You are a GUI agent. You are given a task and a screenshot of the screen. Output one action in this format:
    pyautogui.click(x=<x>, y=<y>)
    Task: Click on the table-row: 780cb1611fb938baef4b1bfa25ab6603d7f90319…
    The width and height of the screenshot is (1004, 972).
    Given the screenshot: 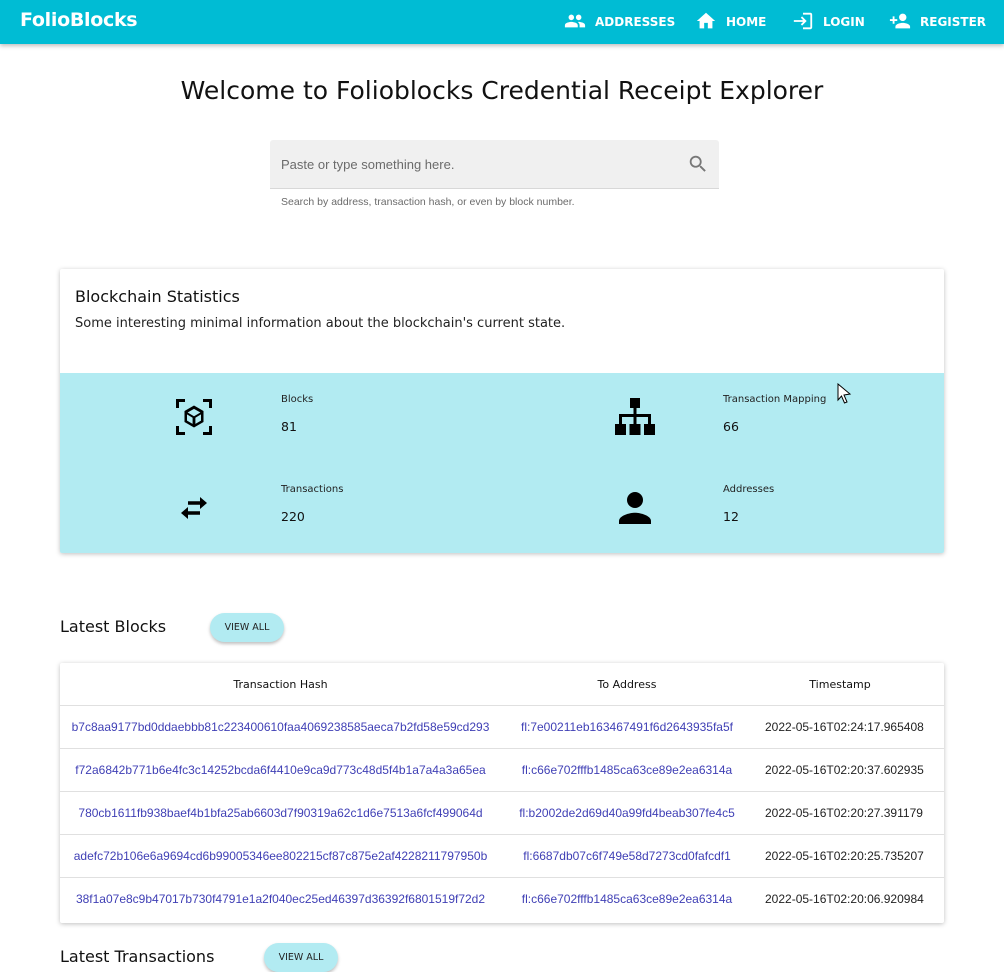 What is the action you would take?
    pyautogui.click(x=502, y=813)
    